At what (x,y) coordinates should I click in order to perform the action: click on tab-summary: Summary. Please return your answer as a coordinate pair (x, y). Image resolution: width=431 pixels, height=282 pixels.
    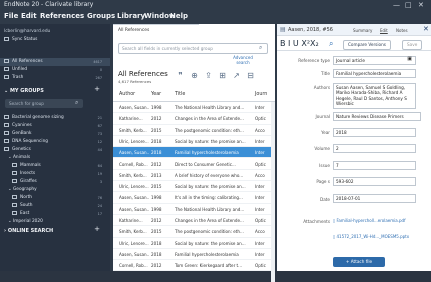
    Looking at the image, I should click on (362, 30).